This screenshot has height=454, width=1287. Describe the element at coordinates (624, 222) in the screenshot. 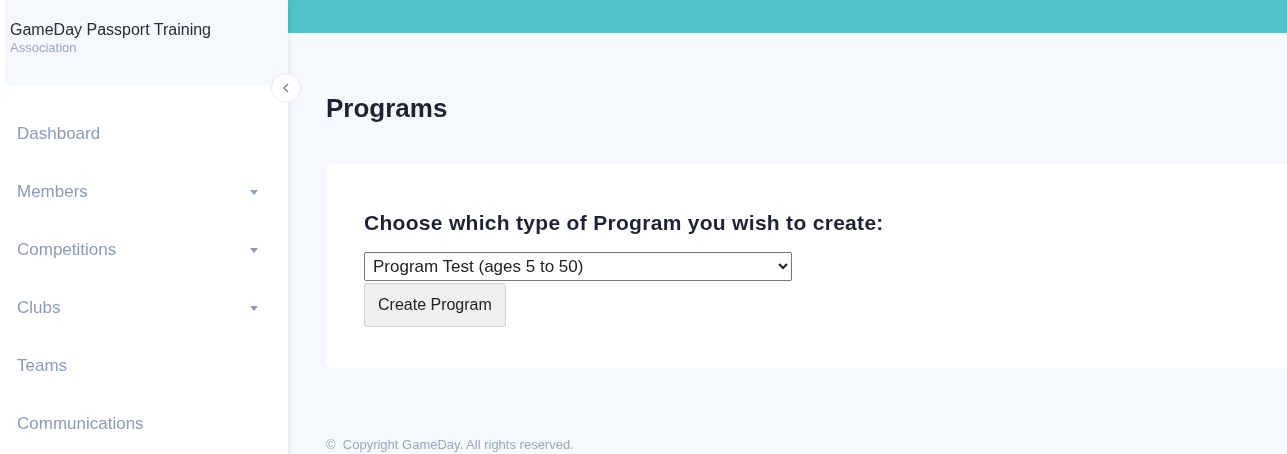

I see `card-heading: Choose which type of Program you wish to create:` at that location.